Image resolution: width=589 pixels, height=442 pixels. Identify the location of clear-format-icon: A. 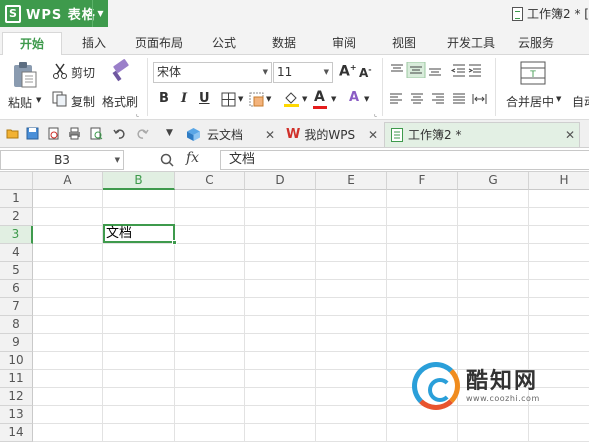
(354, 97).